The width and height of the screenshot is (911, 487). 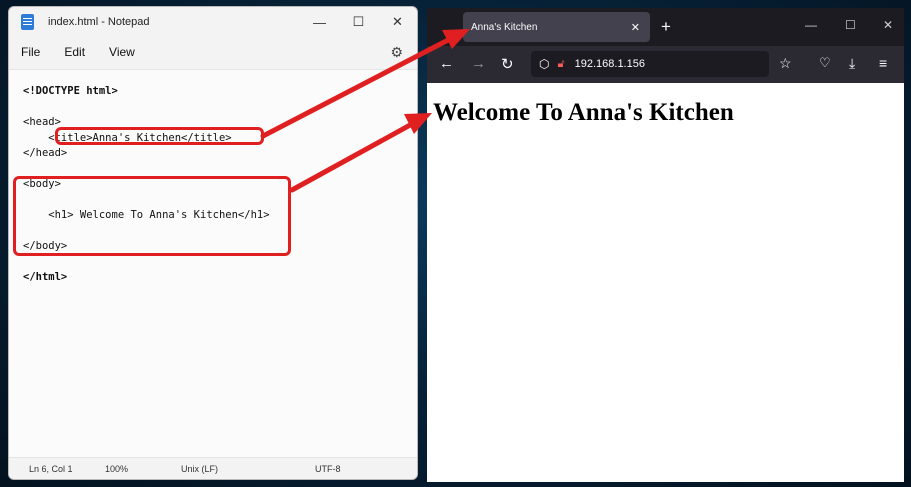 What do you see at coordinates (365, 84) in the screenshot?
I see `arrow-to-tab` at bounding box center [365, 84].